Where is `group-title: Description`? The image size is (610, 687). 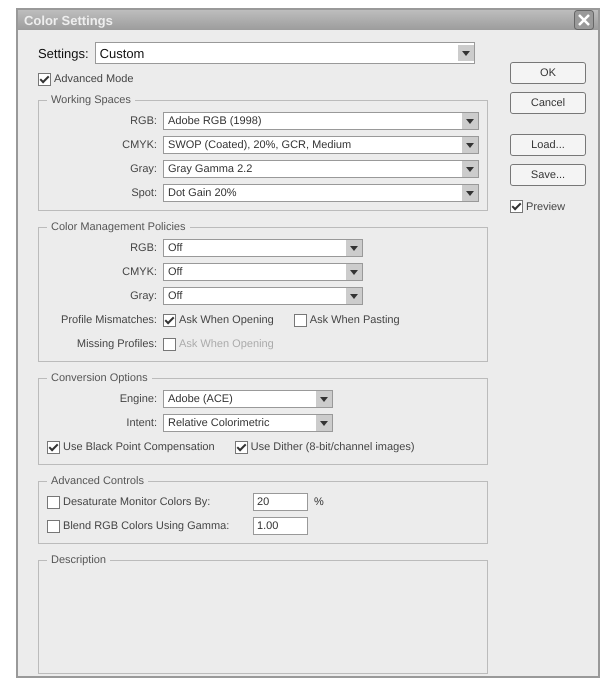 group-title: Description is located at coordinates (79, 560).